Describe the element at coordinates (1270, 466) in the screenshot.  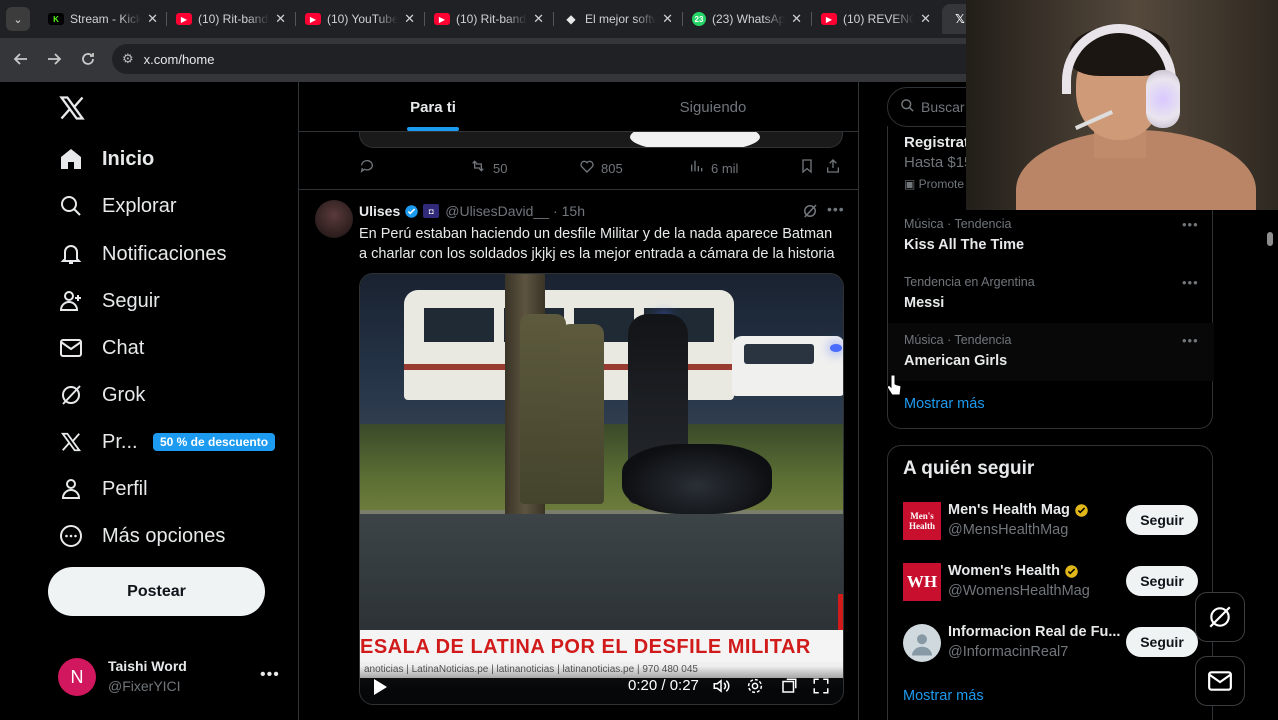
I see `page-scrollbar` at that location.